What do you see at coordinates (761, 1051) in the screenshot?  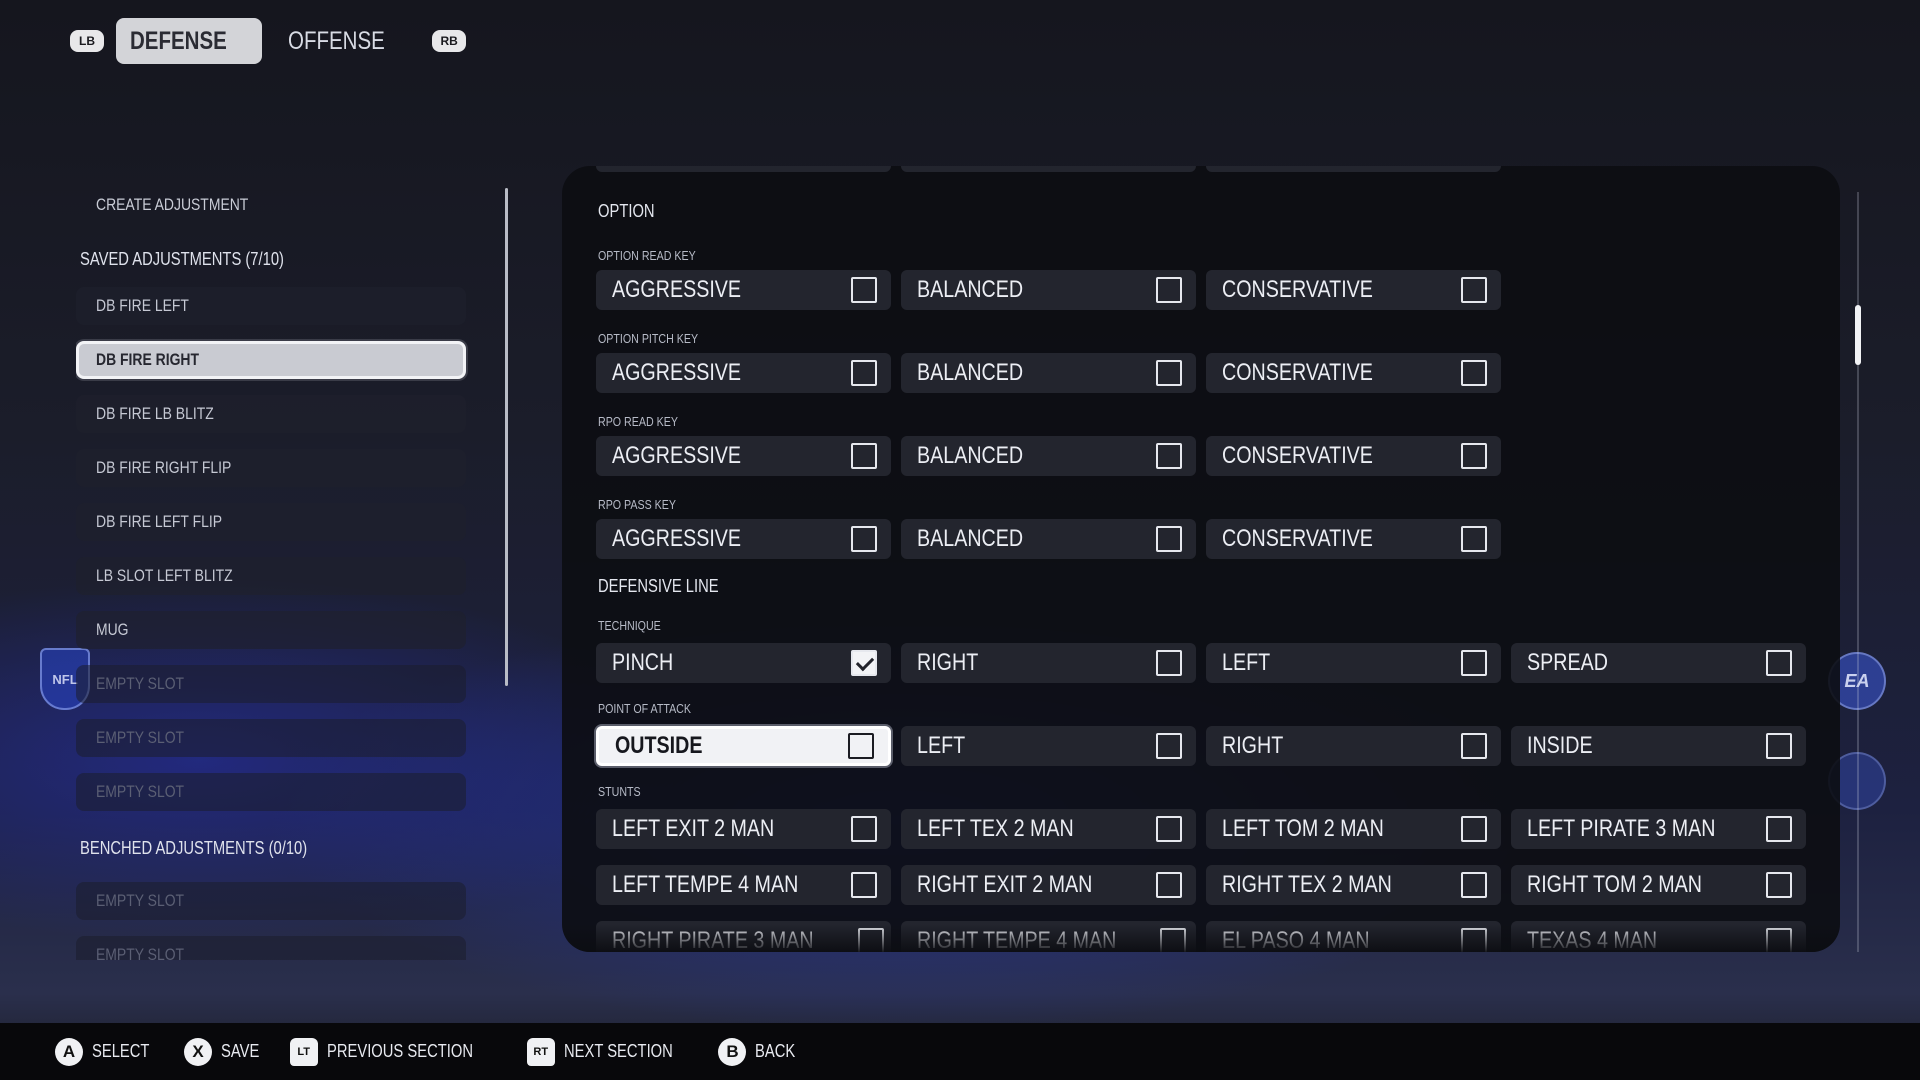 I see `back-hint: B BACK` at bounding box center [761, 1051].